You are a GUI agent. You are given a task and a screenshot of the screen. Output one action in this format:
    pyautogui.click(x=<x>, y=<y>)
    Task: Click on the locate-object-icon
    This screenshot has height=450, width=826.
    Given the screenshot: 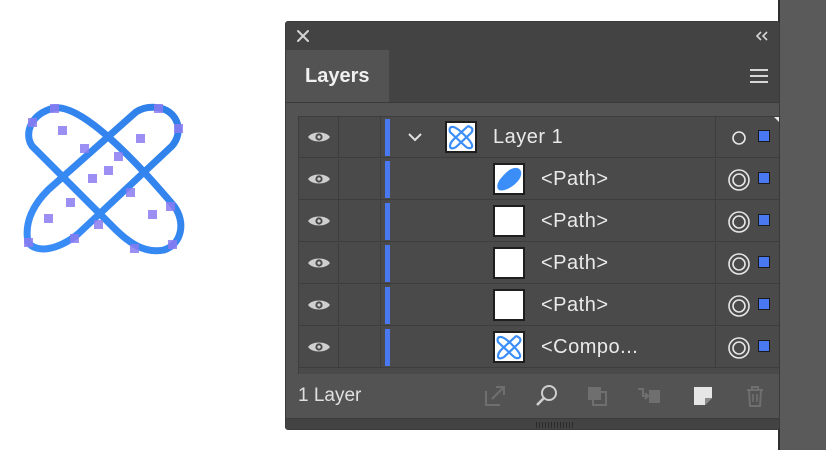 What is the action you would take?
    pyautogui.click(x=547, y=396)
    